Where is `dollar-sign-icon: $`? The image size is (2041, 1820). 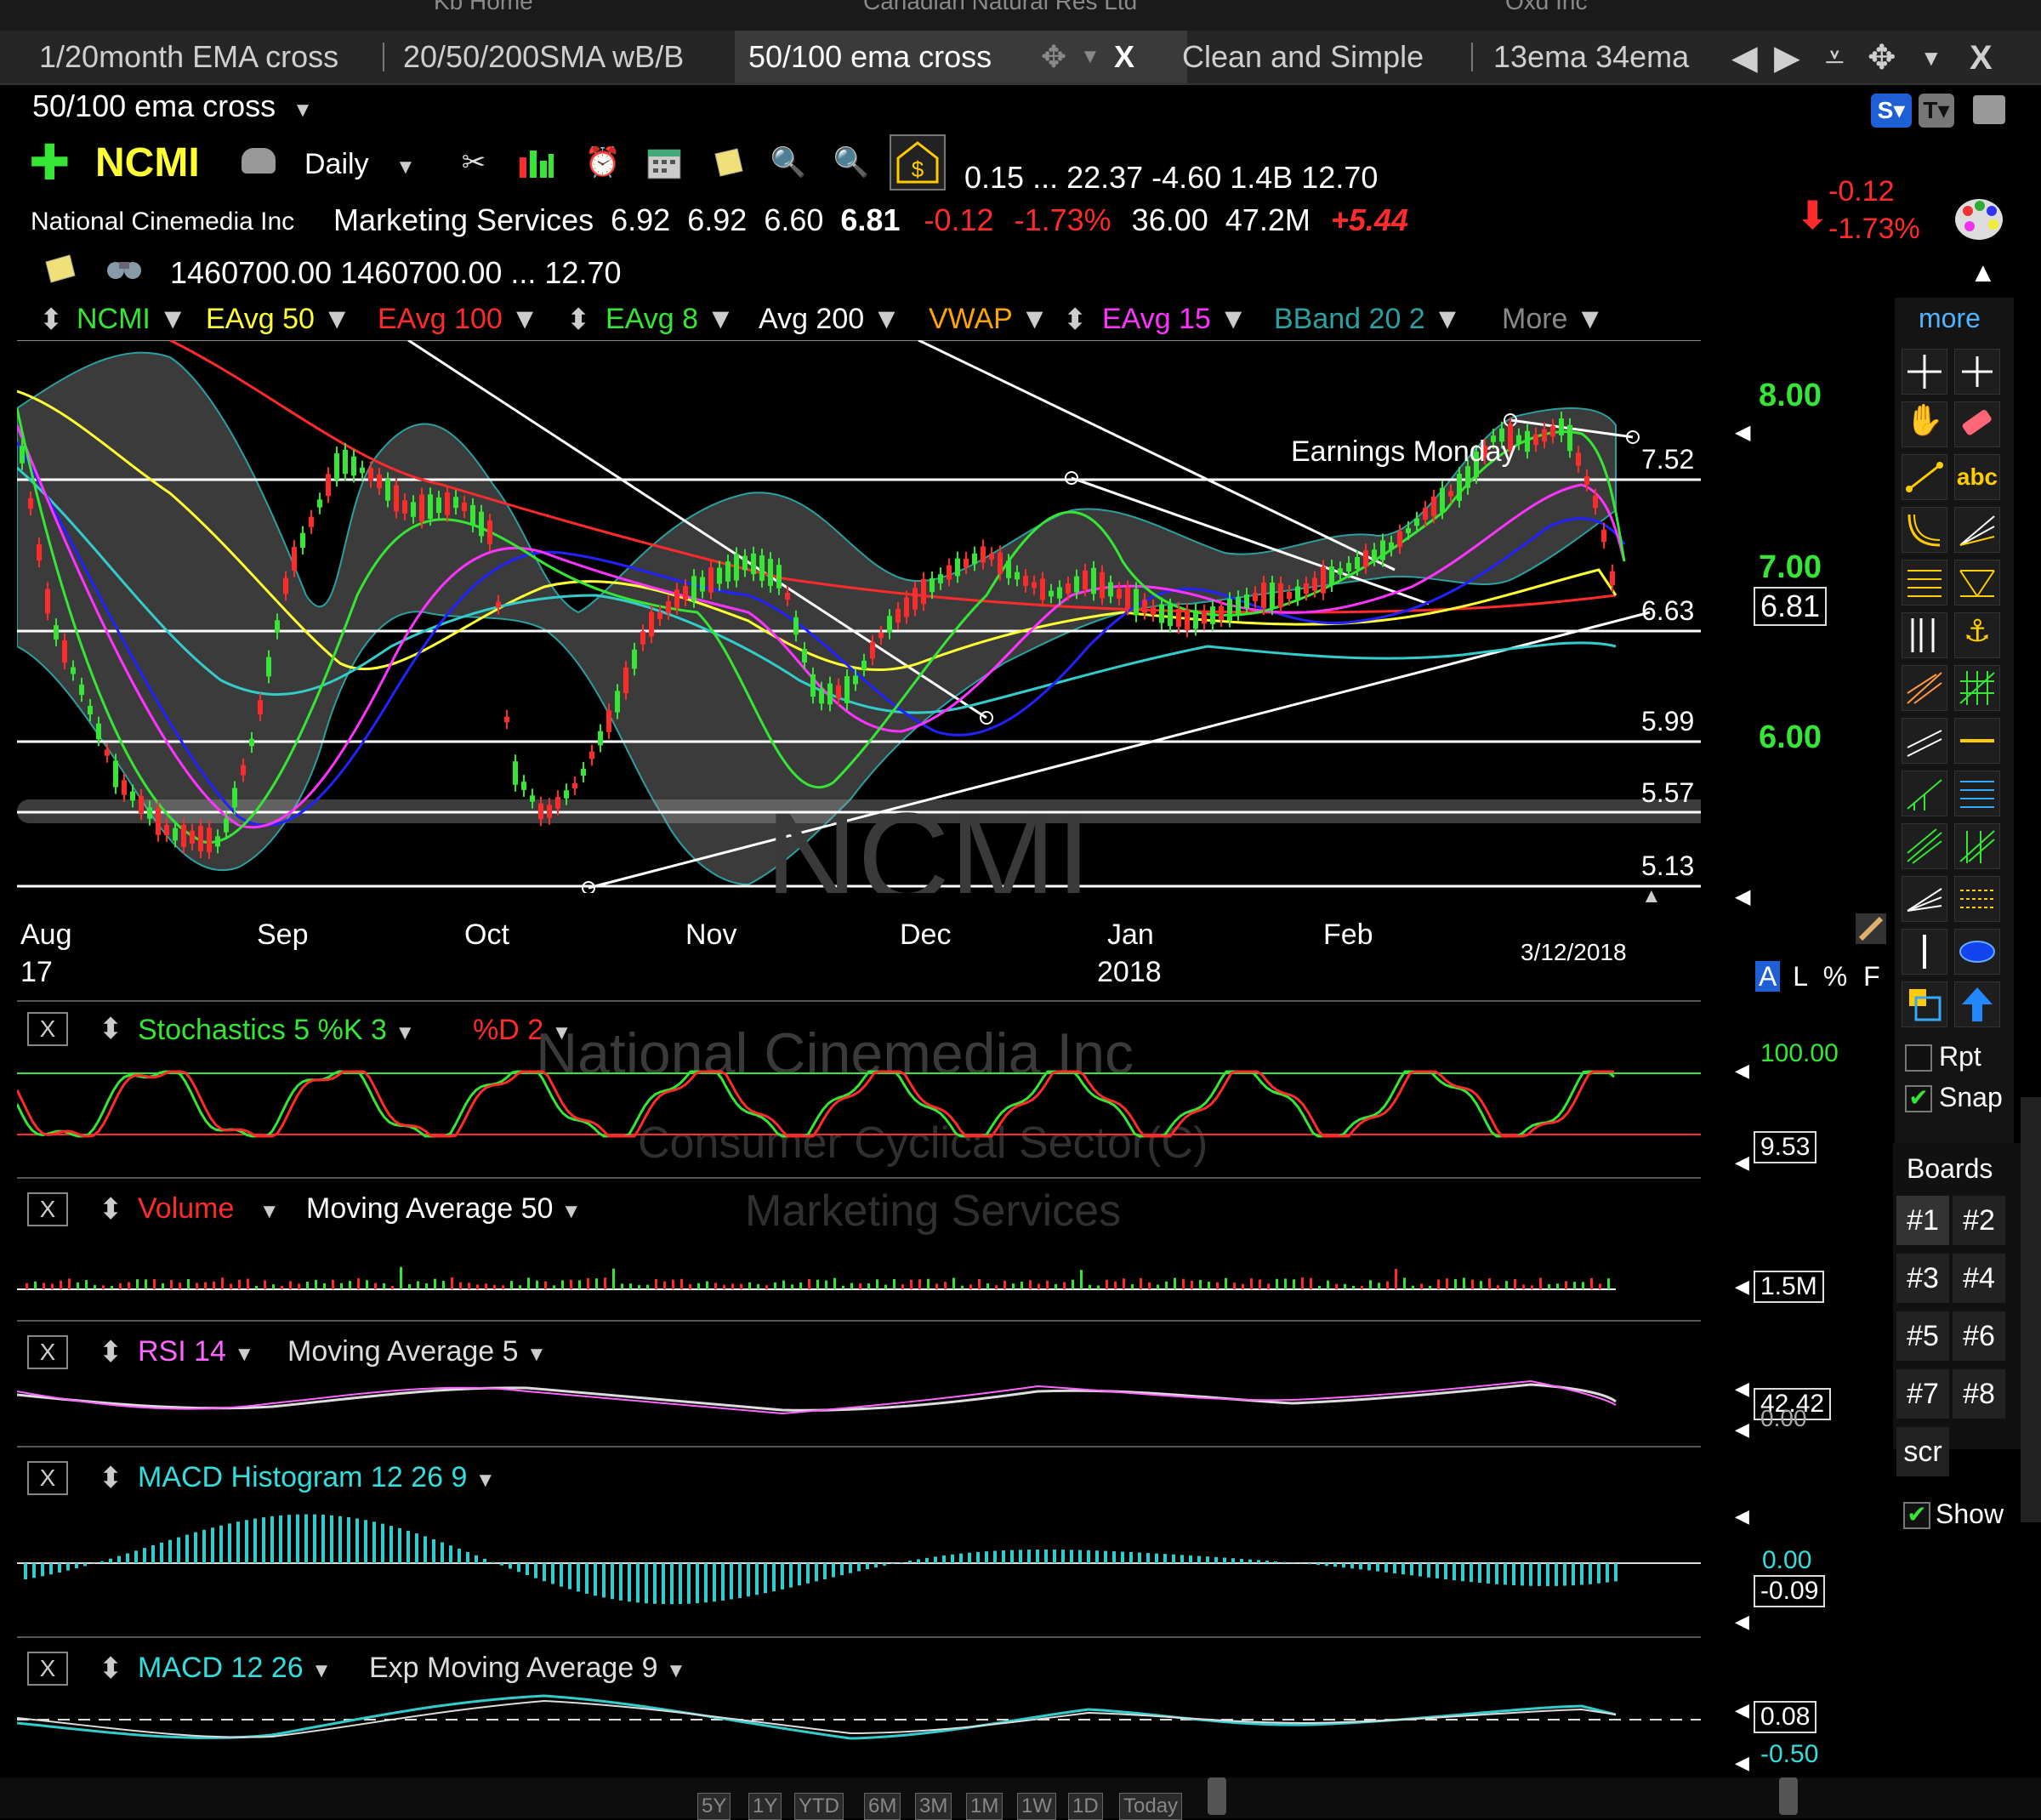
dollar-sign-icon: $ is located at coordinates (918, 162).